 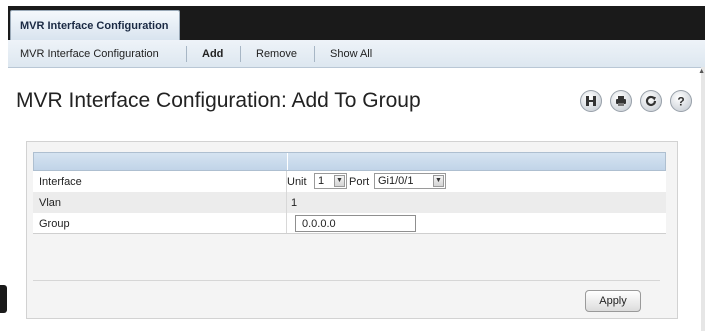 I want to click on group-input, so click(x=355, y=223).